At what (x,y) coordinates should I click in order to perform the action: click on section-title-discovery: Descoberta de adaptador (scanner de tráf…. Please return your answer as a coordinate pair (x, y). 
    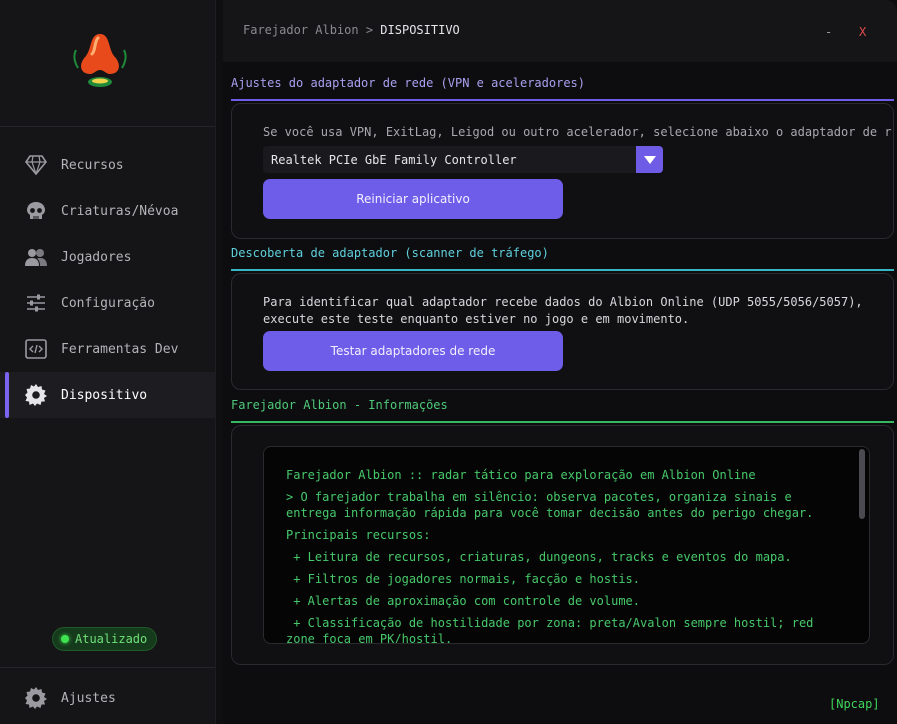
    Looking at the image, I should click on (390, 253).